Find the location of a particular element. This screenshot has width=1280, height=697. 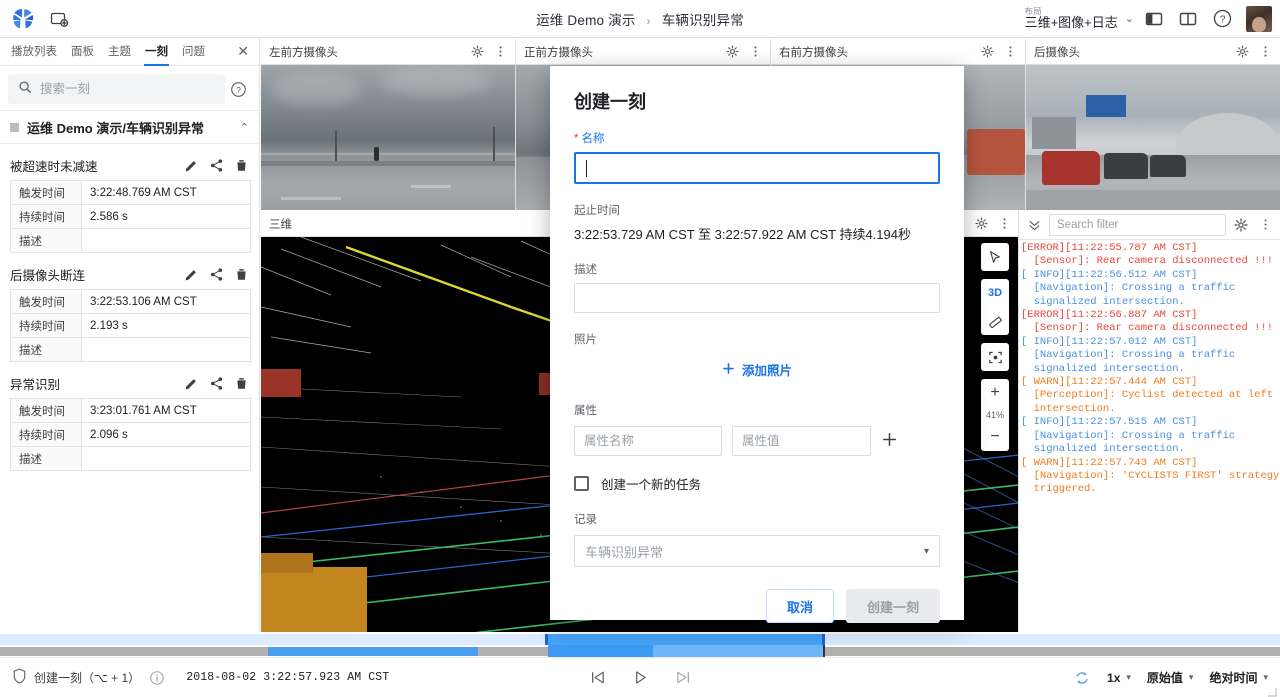

attribute-value-input is located at coordinates (801, 441).